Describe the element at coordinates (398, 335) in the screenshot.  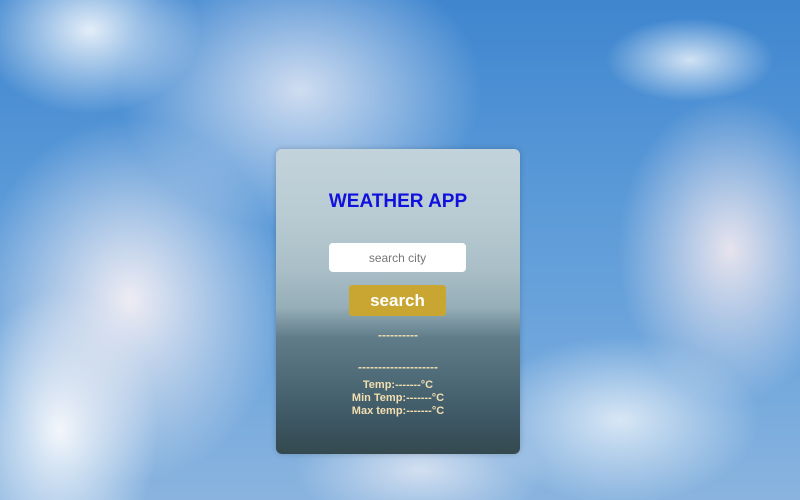
I see `city-name: ----------` at that location.